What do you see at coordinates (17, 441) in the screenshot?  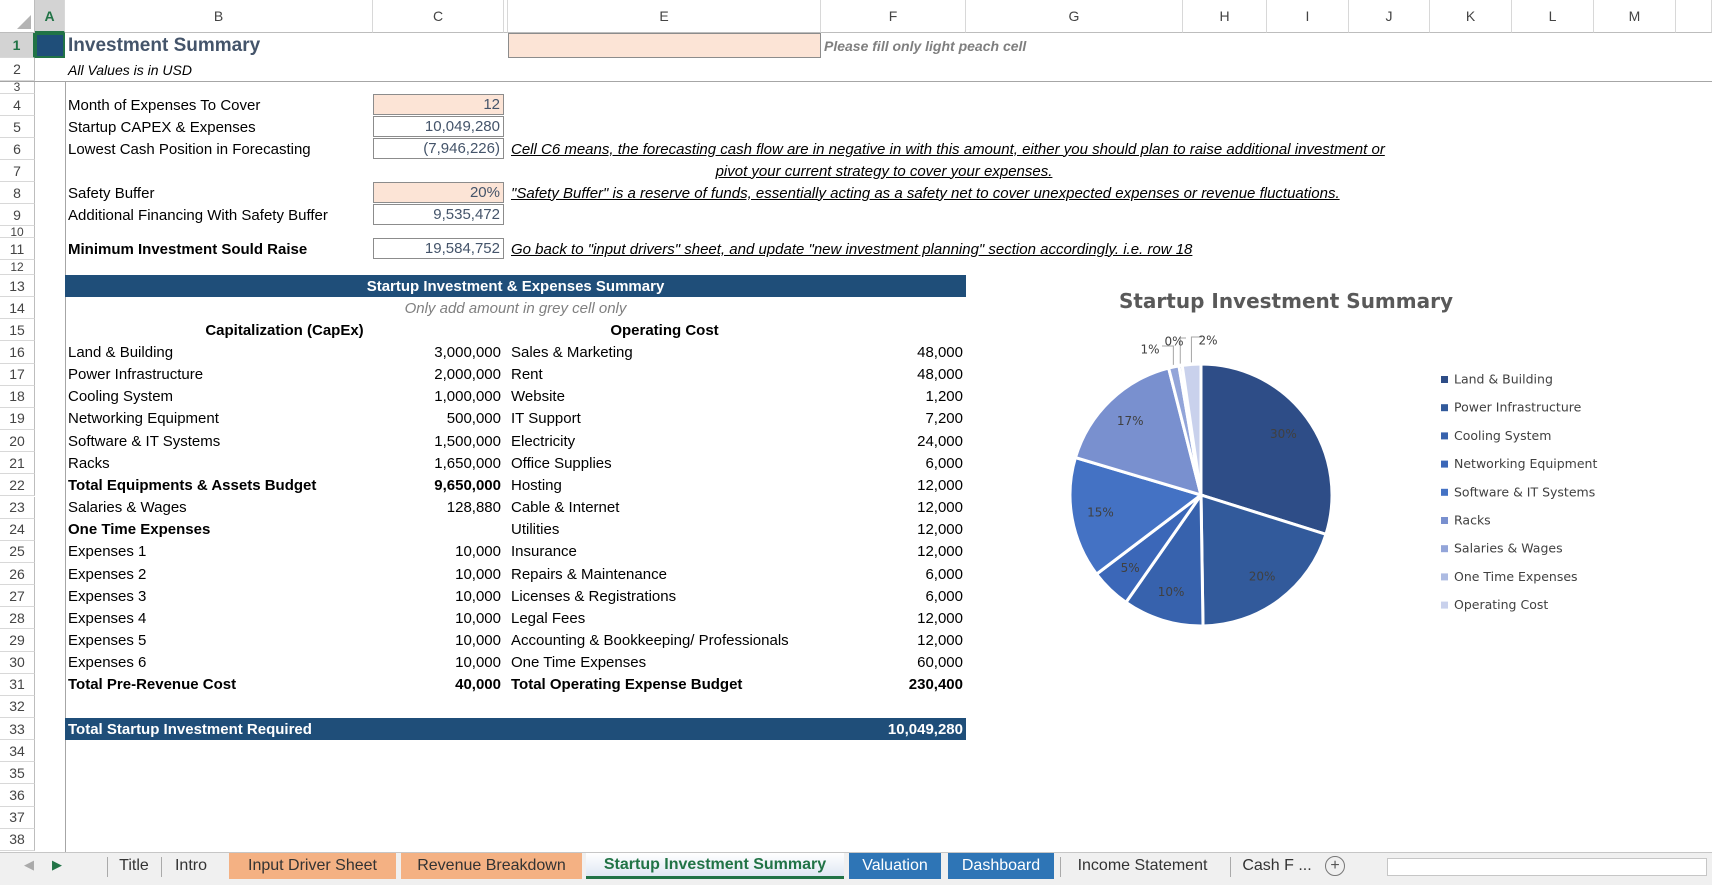 I see `row-header: 20` at bounding box center [17, 441].